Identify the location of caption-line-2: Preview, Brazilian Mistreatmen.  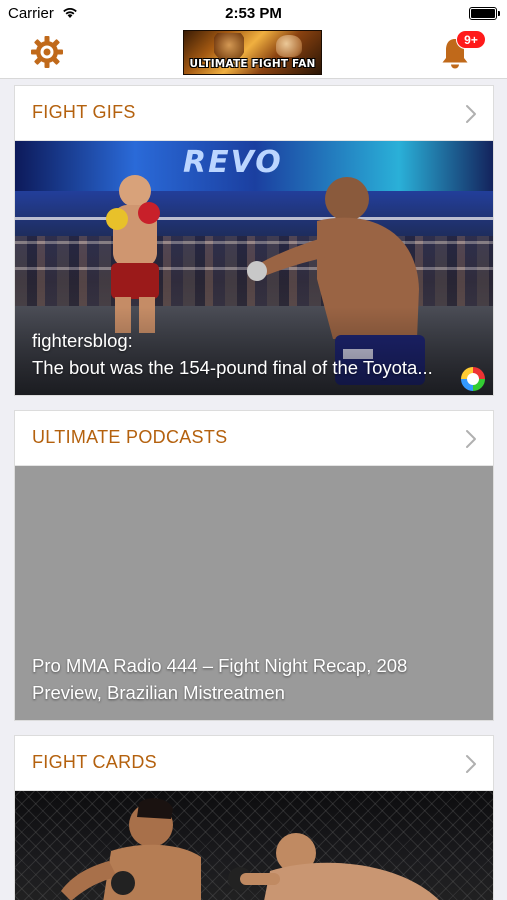
(158, 692).